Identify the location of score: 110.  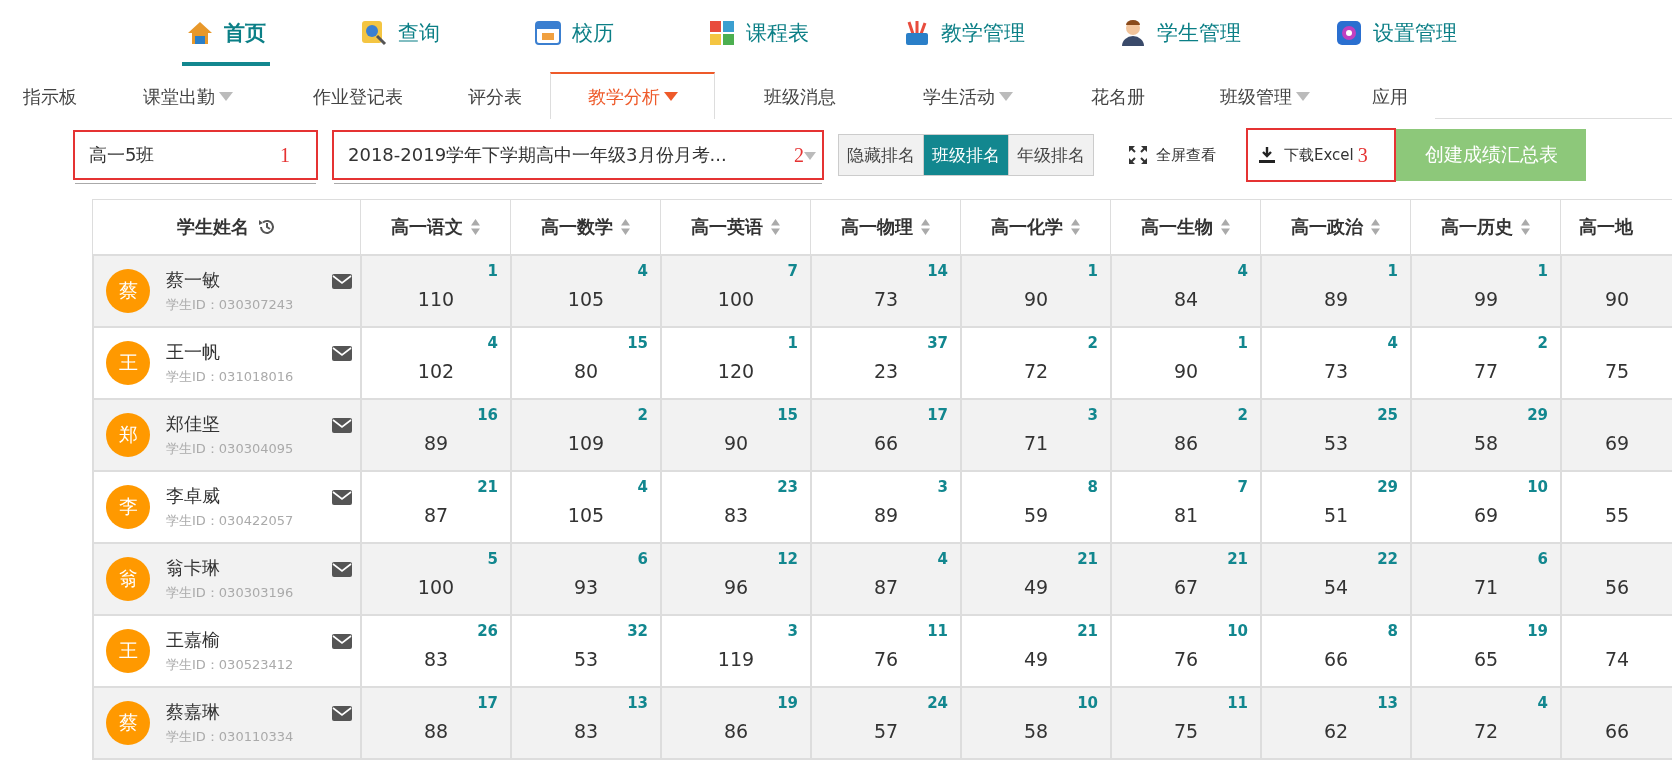
(436, 299).